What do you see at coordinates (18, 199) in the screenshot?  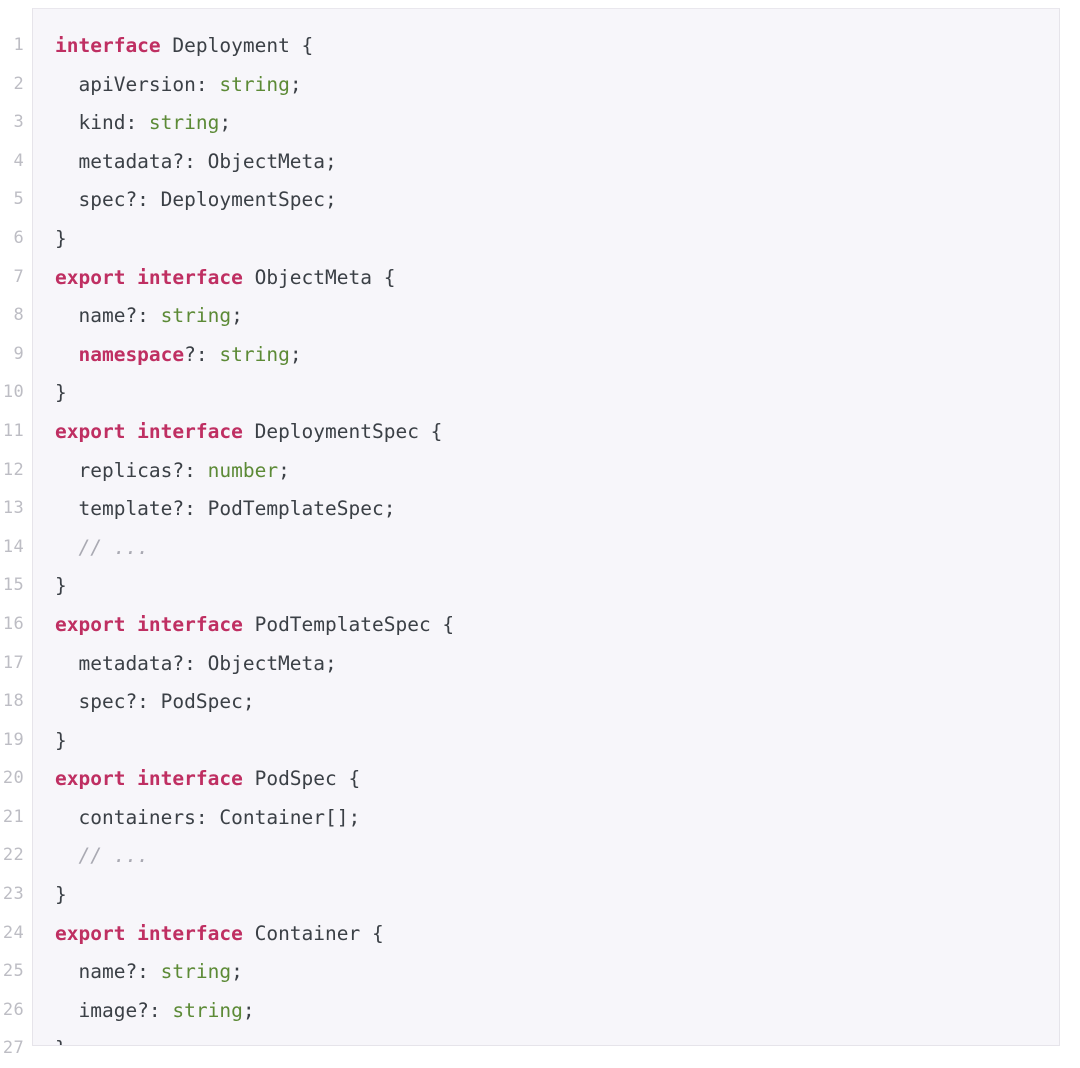 I see `line-number: 5` at bounding box center [18, 199].